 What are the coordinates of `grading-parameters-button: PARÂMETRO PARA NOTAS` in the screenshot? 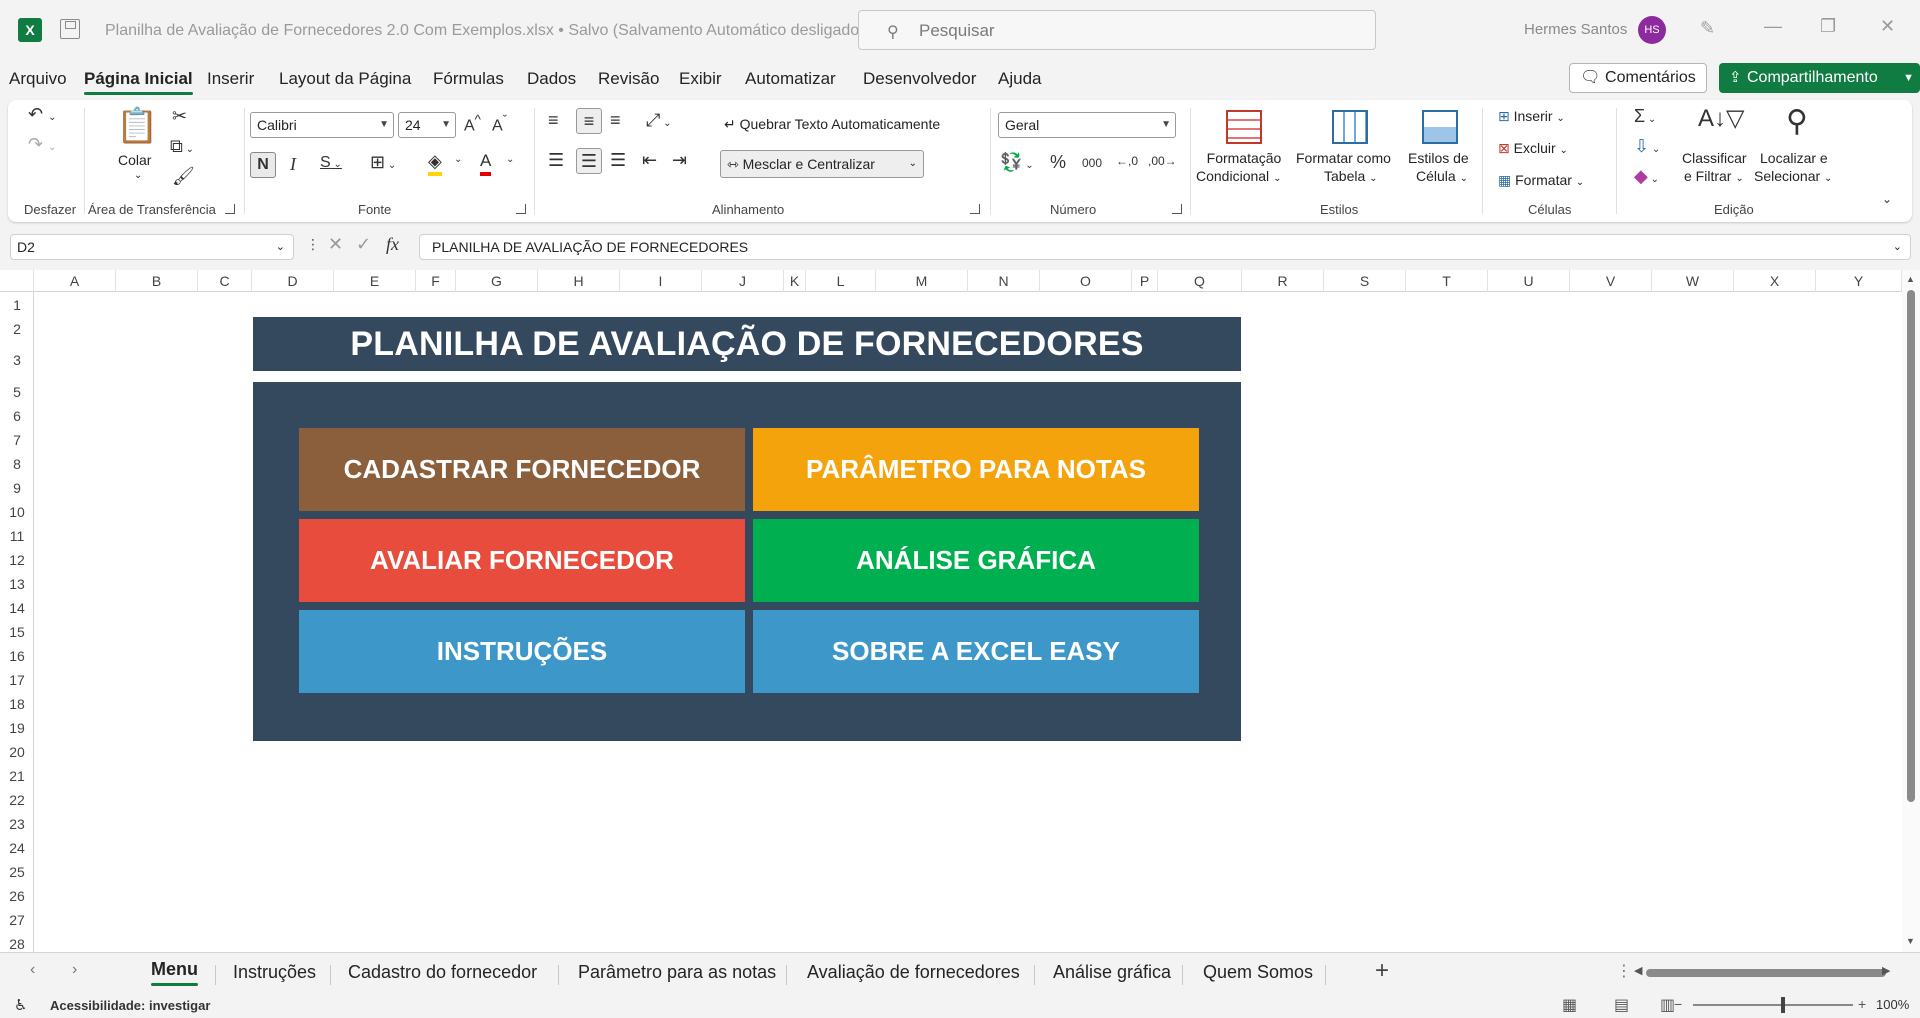 It's located at (976, 469).